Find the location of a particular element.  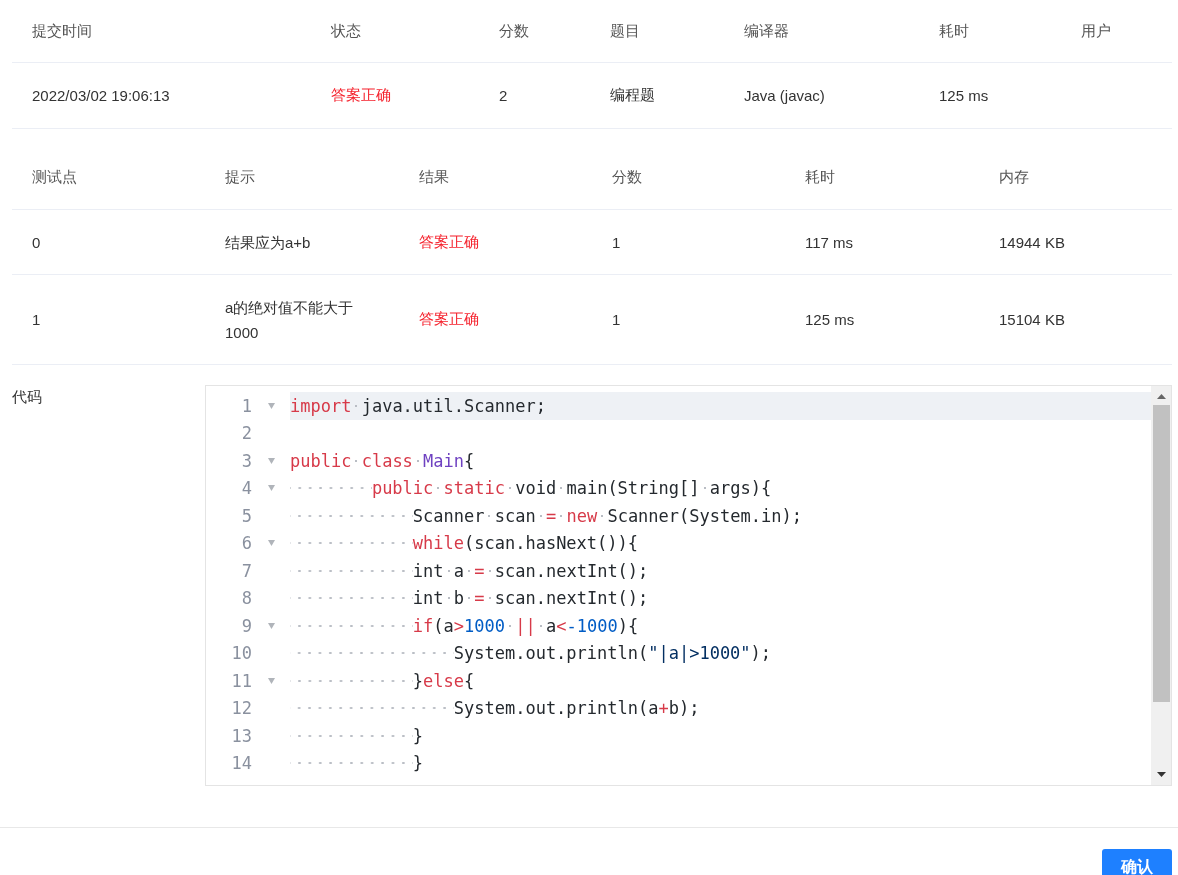

column-header: 编译器 is located at coordinates (766, 31).